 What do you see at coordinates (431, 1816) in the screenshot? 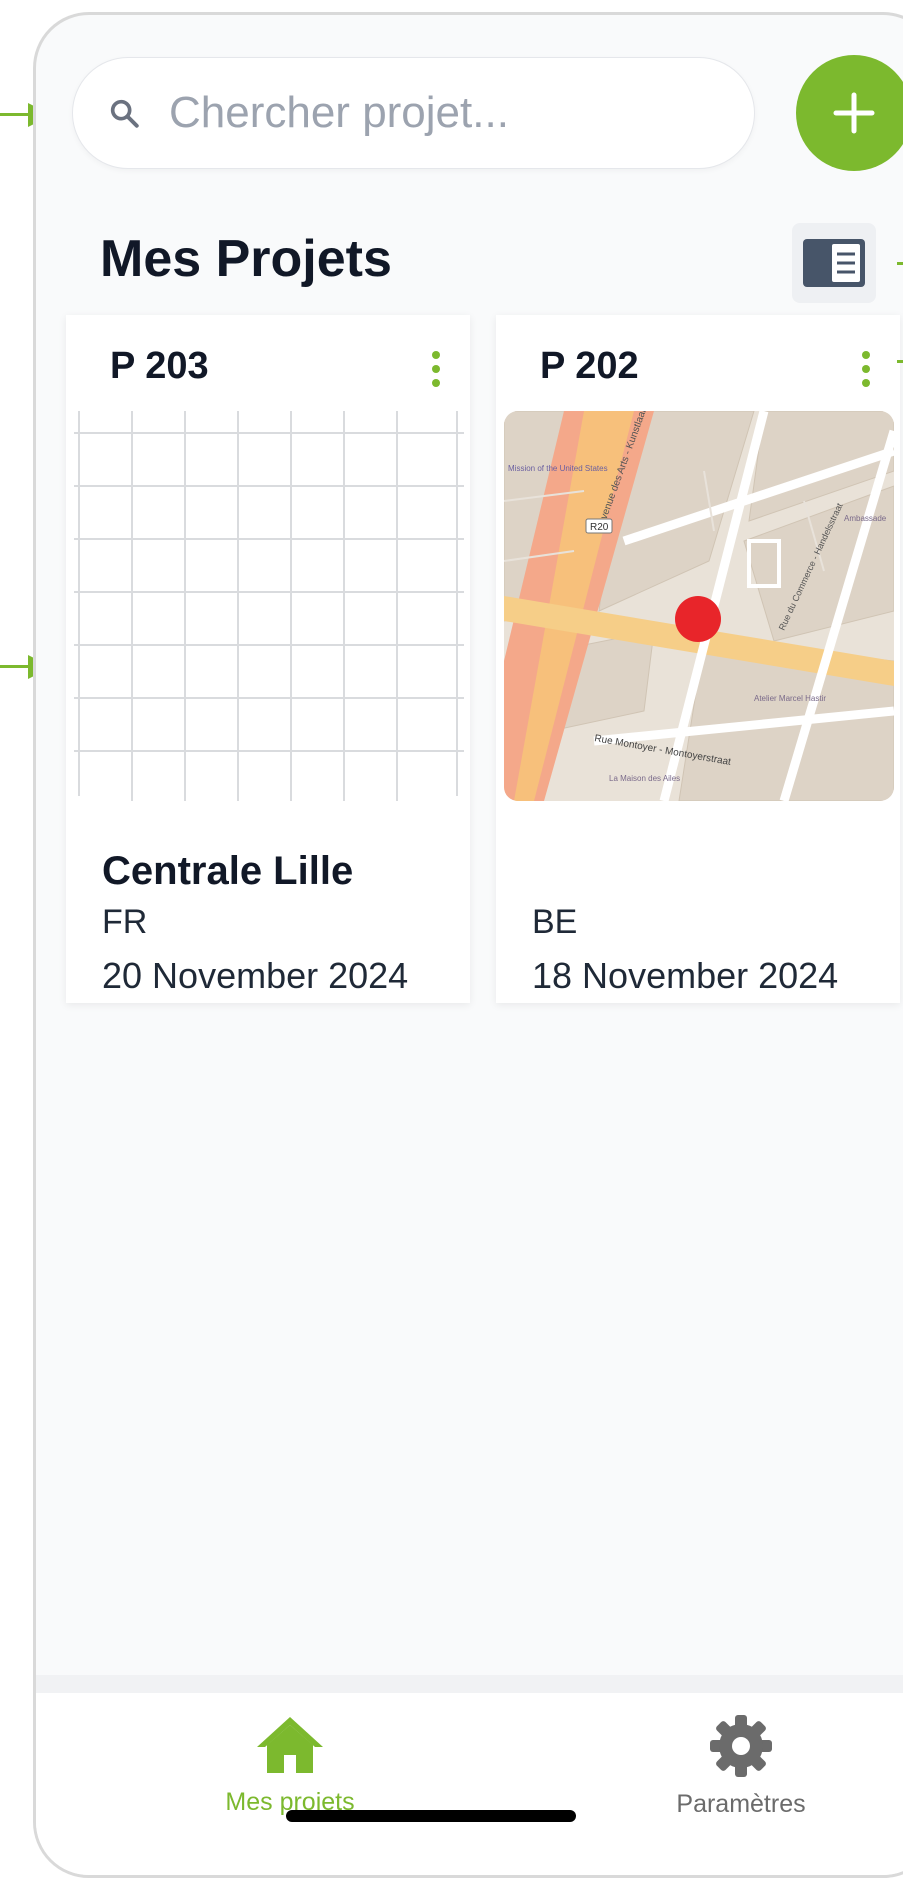
I see `home-indicator` at bounding box center [431, 1816].